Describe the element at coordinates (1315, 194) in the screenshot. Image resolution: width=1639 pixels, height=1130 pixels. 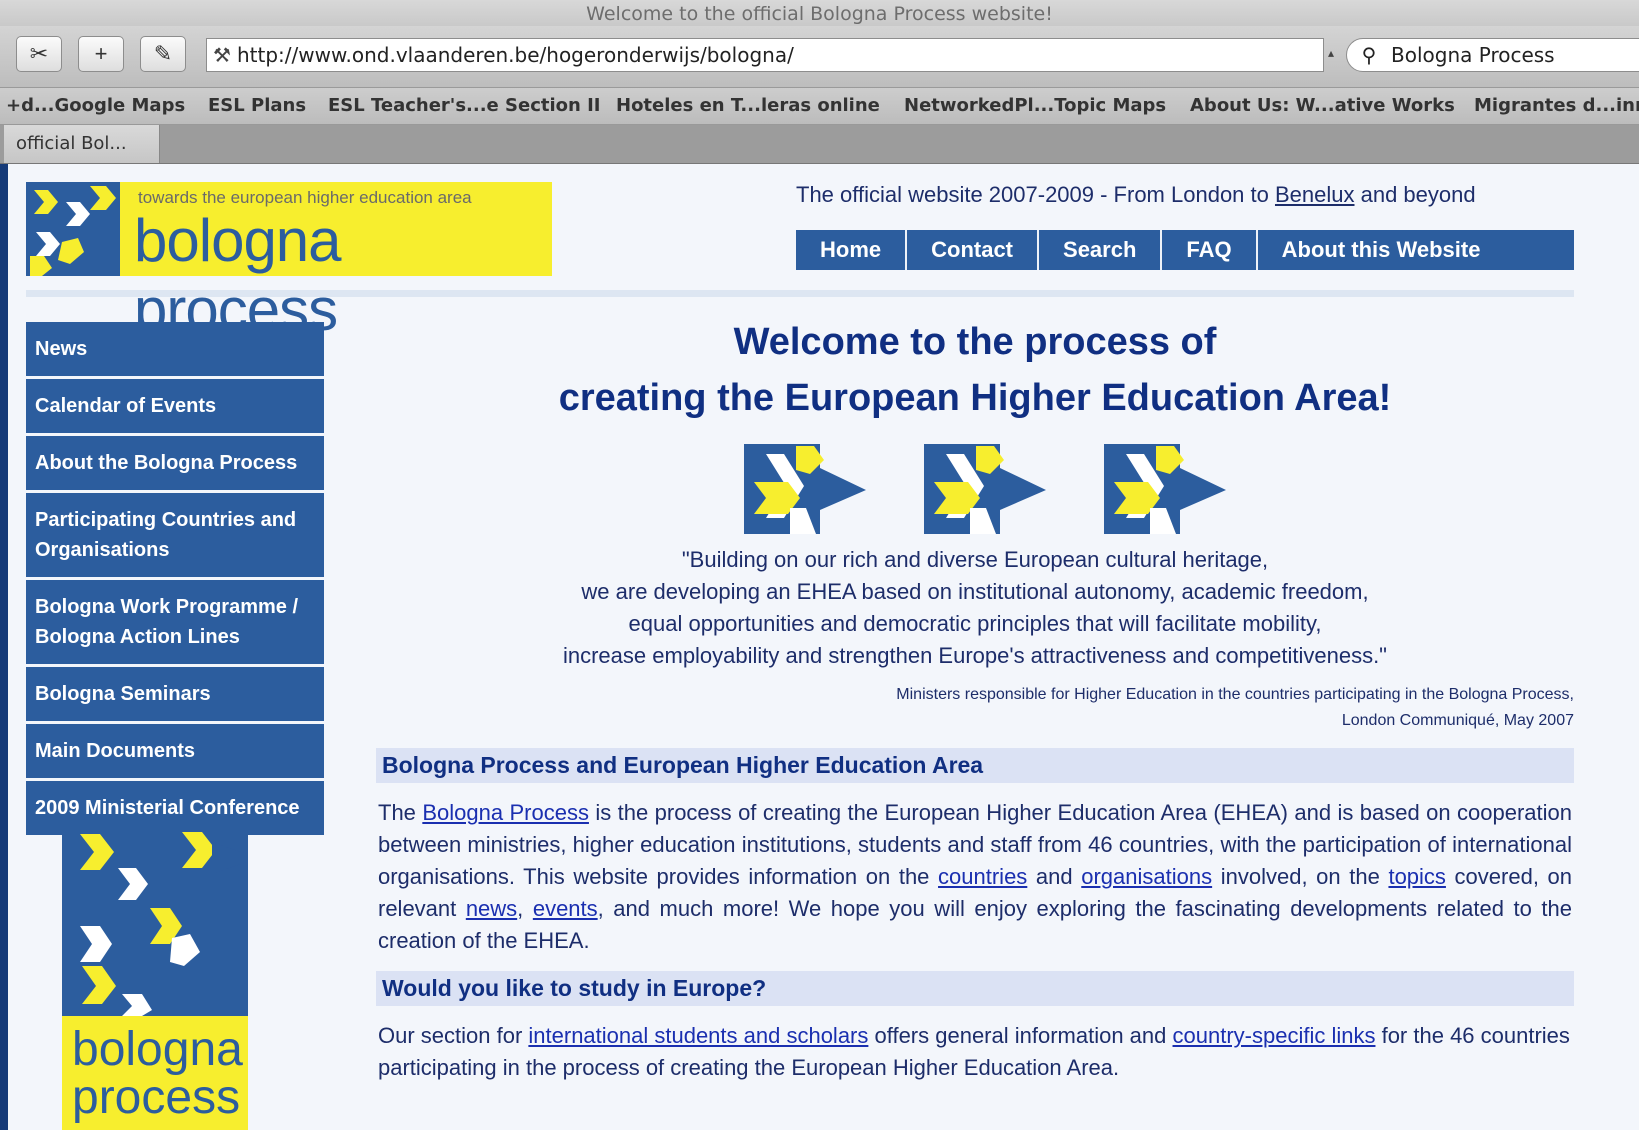
I see `benelux-link: Benelux` at that location.